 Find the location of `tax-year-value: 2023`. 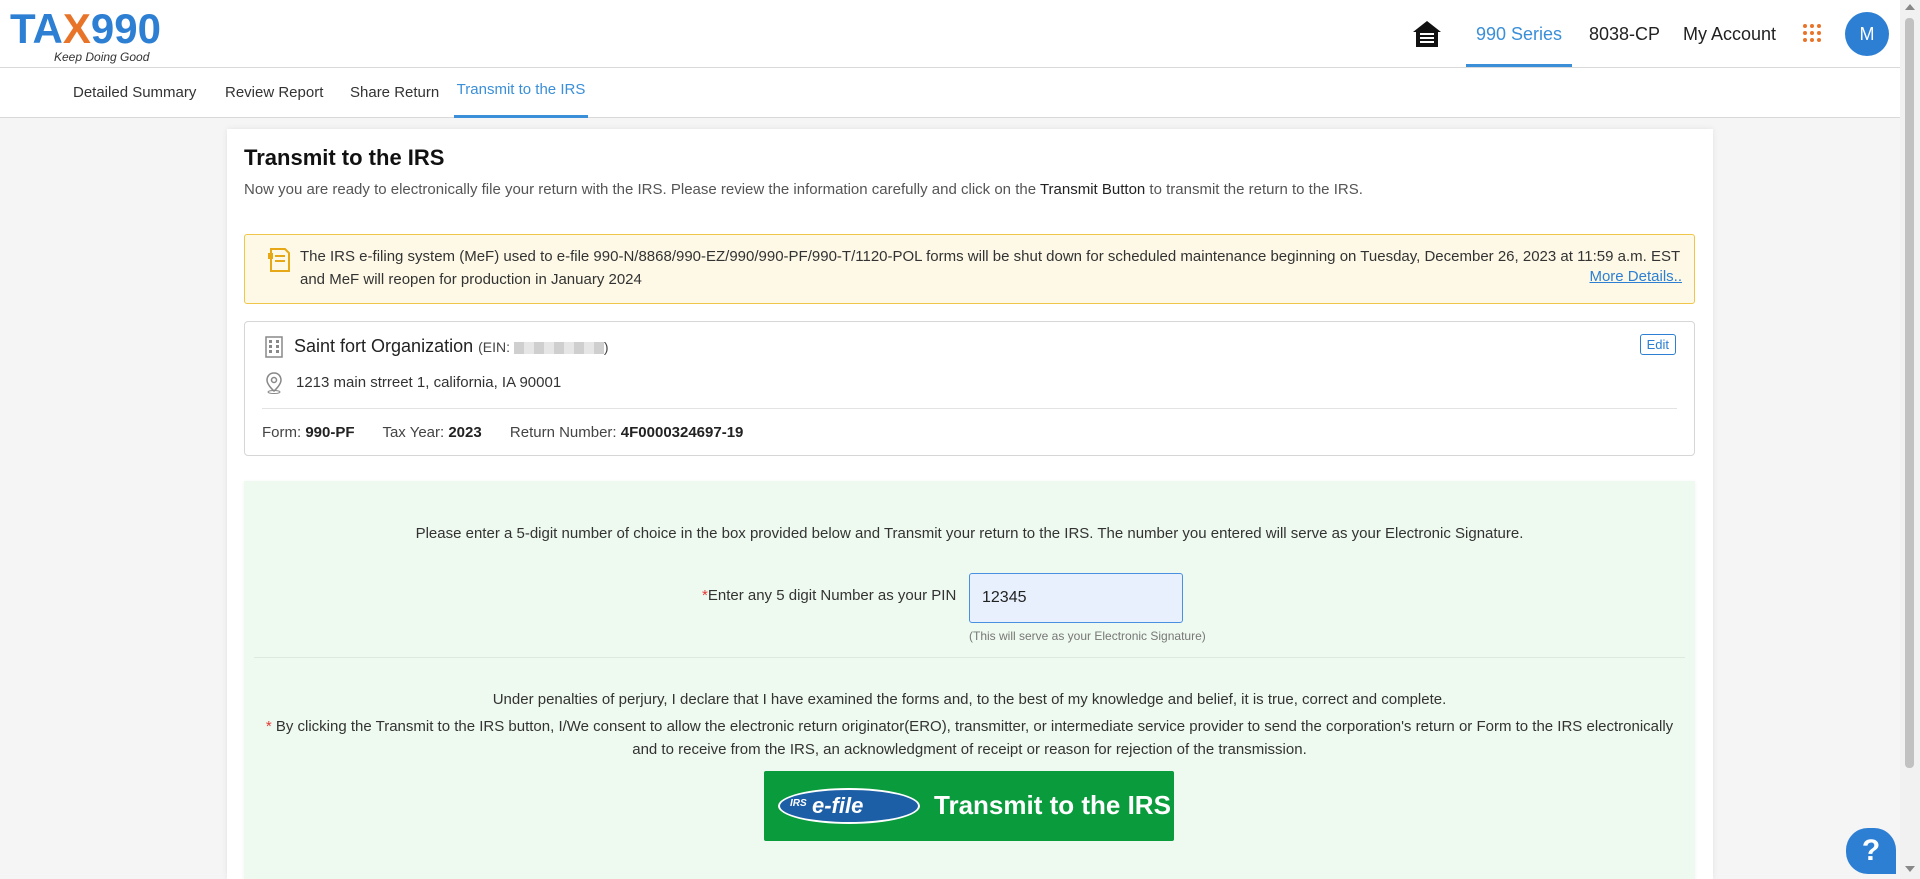

tax-year-value: 2023 is located at coordinates (465, 432).